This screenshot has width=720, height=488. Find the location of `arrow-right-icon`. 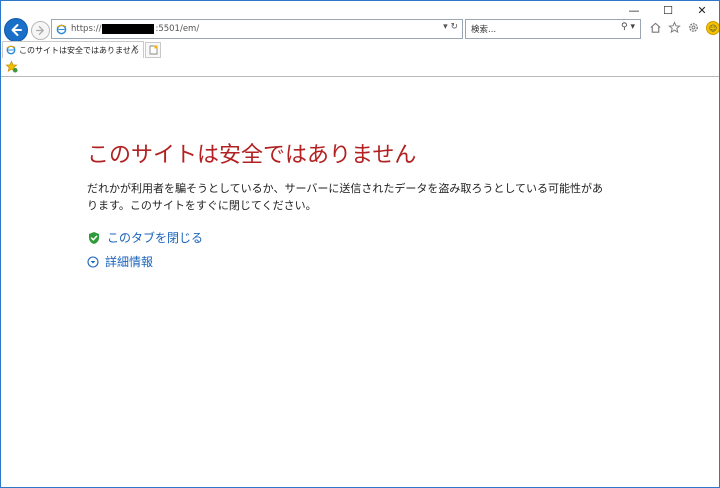

arrow-right-icon is located at coordinates (39, 30).